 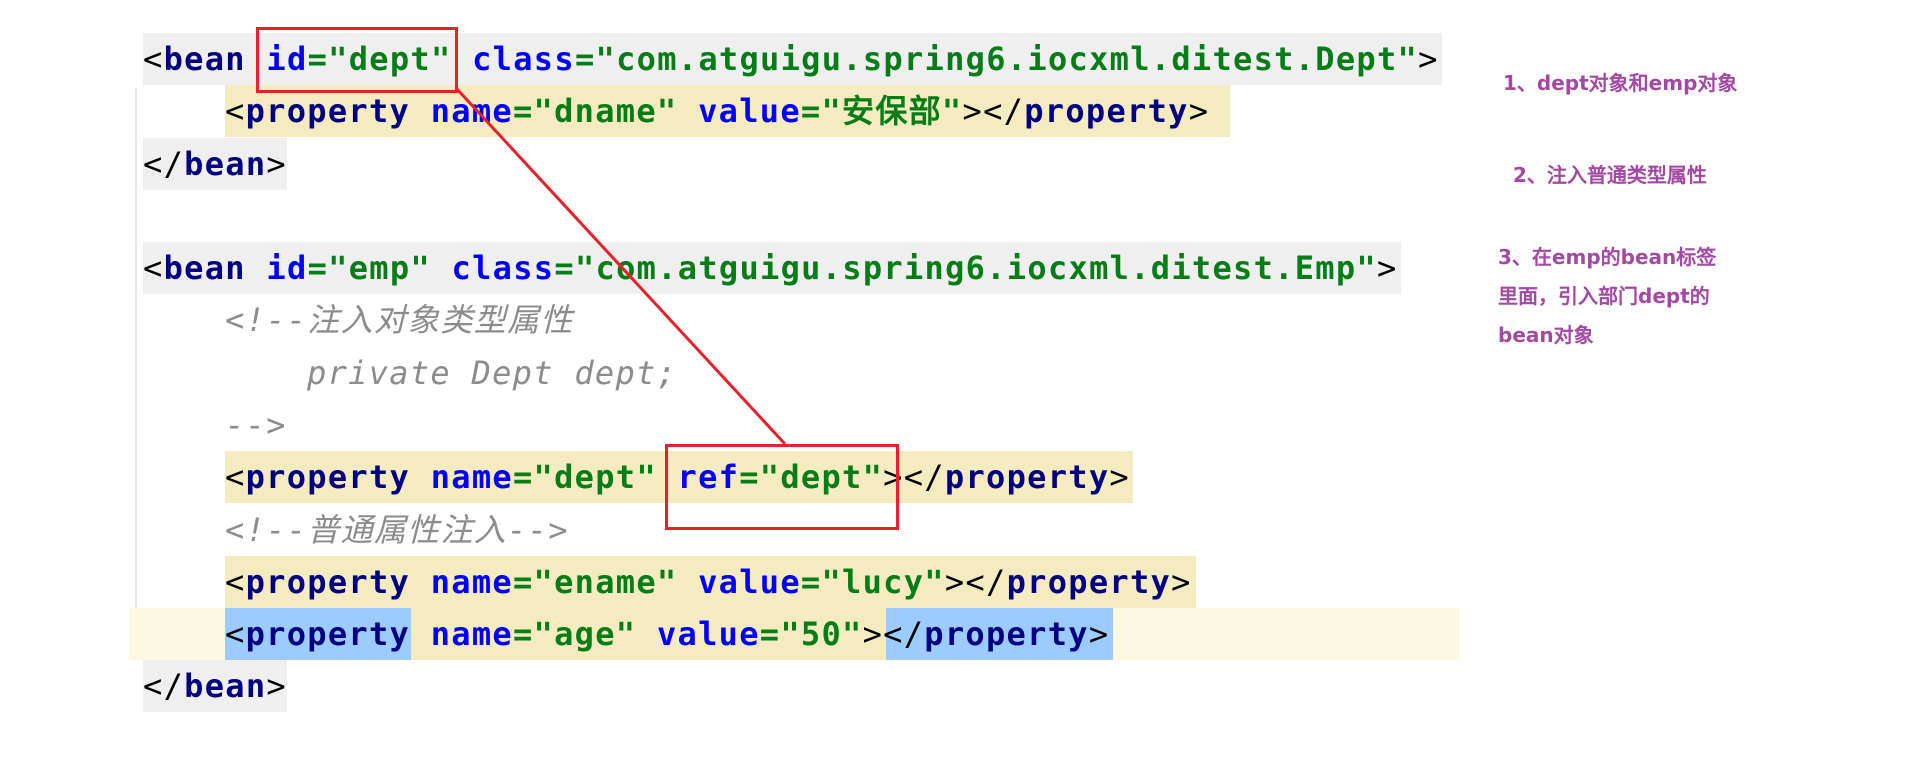 I want to click on connector-arrow-line, so click(x=620, y=266).